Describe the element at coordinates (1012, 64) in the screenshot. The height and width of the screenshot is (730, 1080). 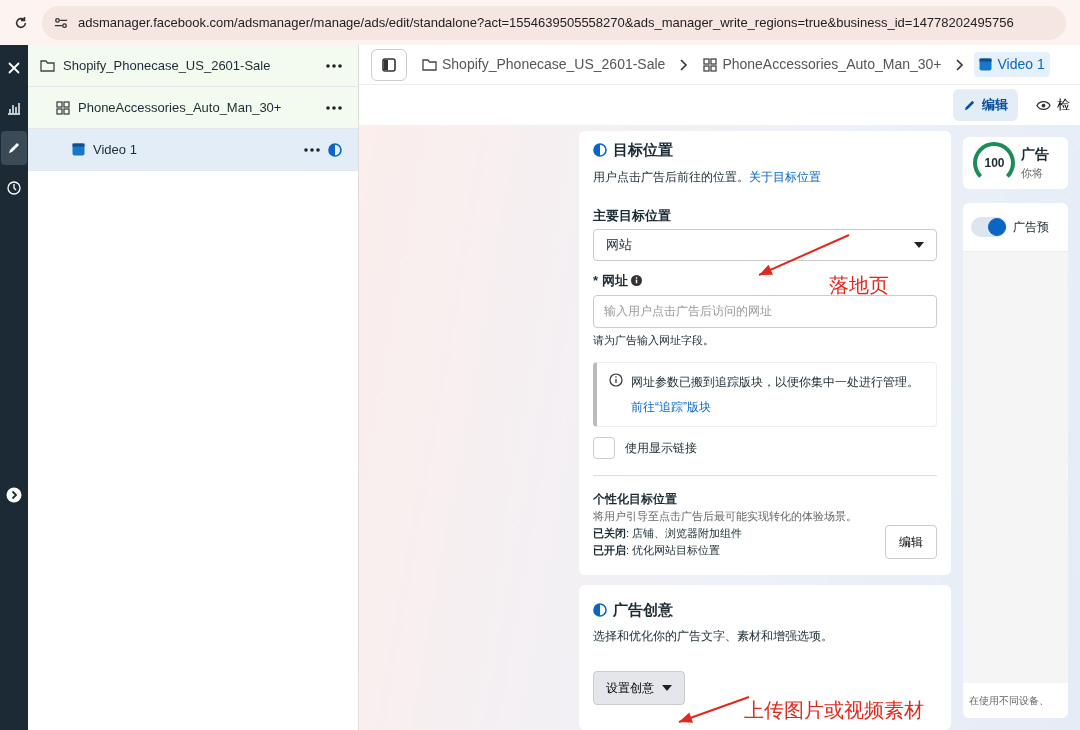
I see `breadcrumb-link: Video 1` at that location.